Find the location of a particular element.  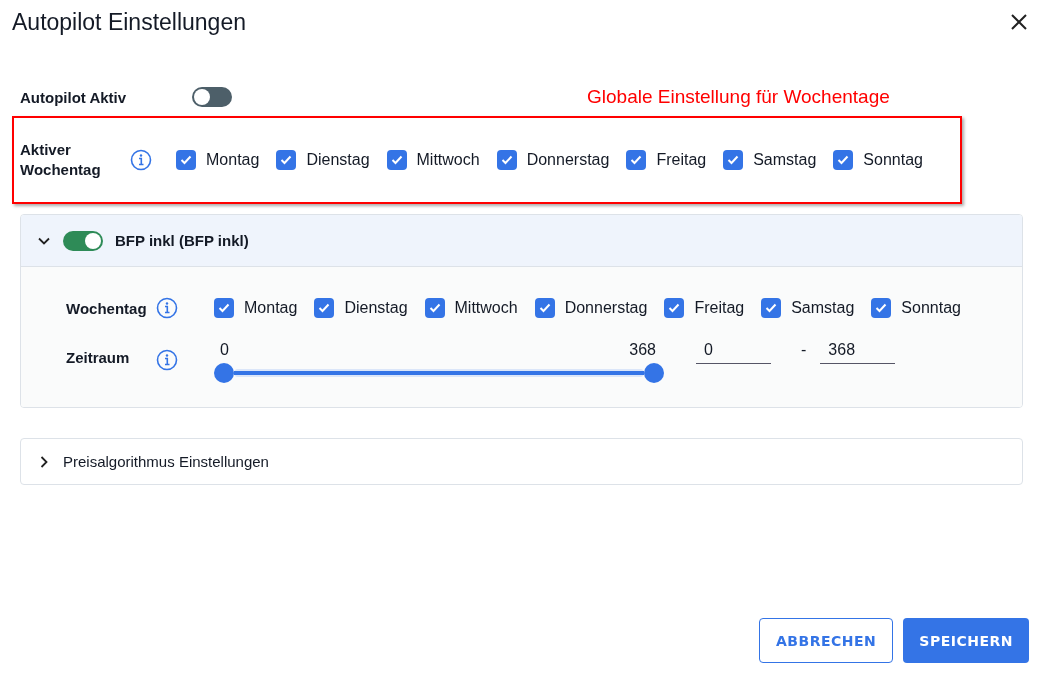

slider-min-label: 0 is located at coordinates (224, 350).